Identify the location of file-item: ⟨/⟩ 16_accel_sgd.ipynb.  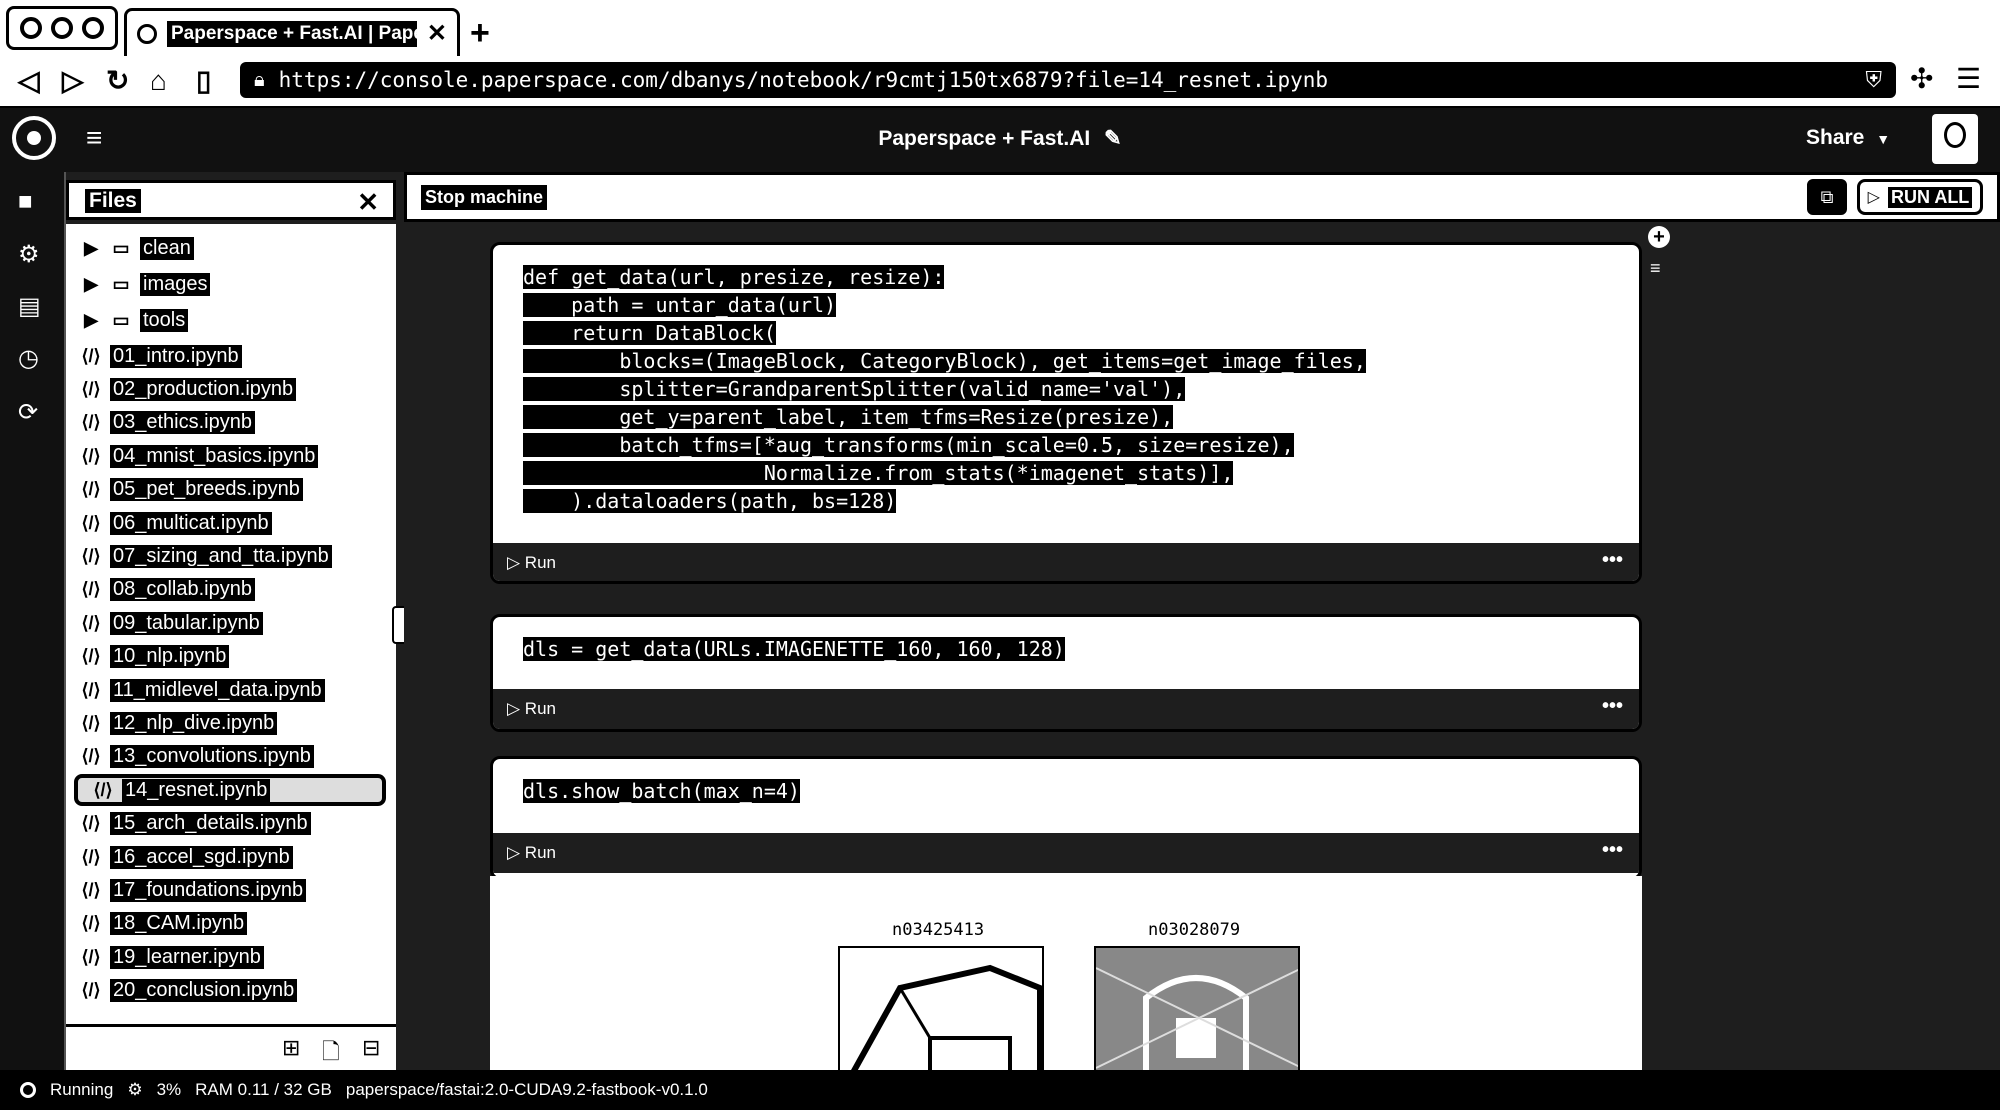
(231, 857).